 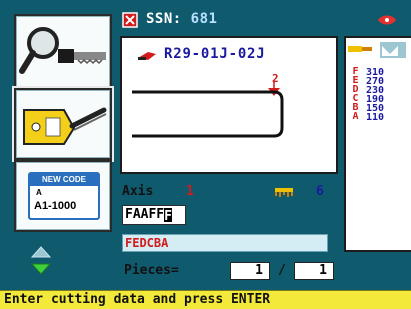 What do you see at coordinates (190, 191) in the screenshot?
I see `axis-value: 1` at bounding box center [190, 191].